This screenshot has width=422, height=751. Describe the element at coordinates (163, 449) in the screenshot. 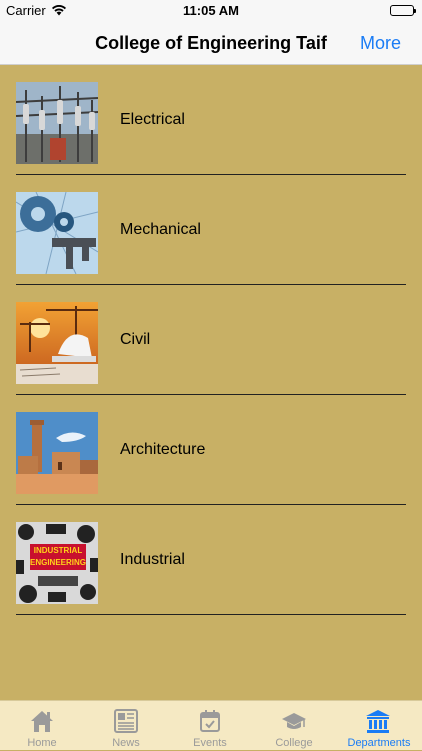

I see `department-label: Architecture` at that location.